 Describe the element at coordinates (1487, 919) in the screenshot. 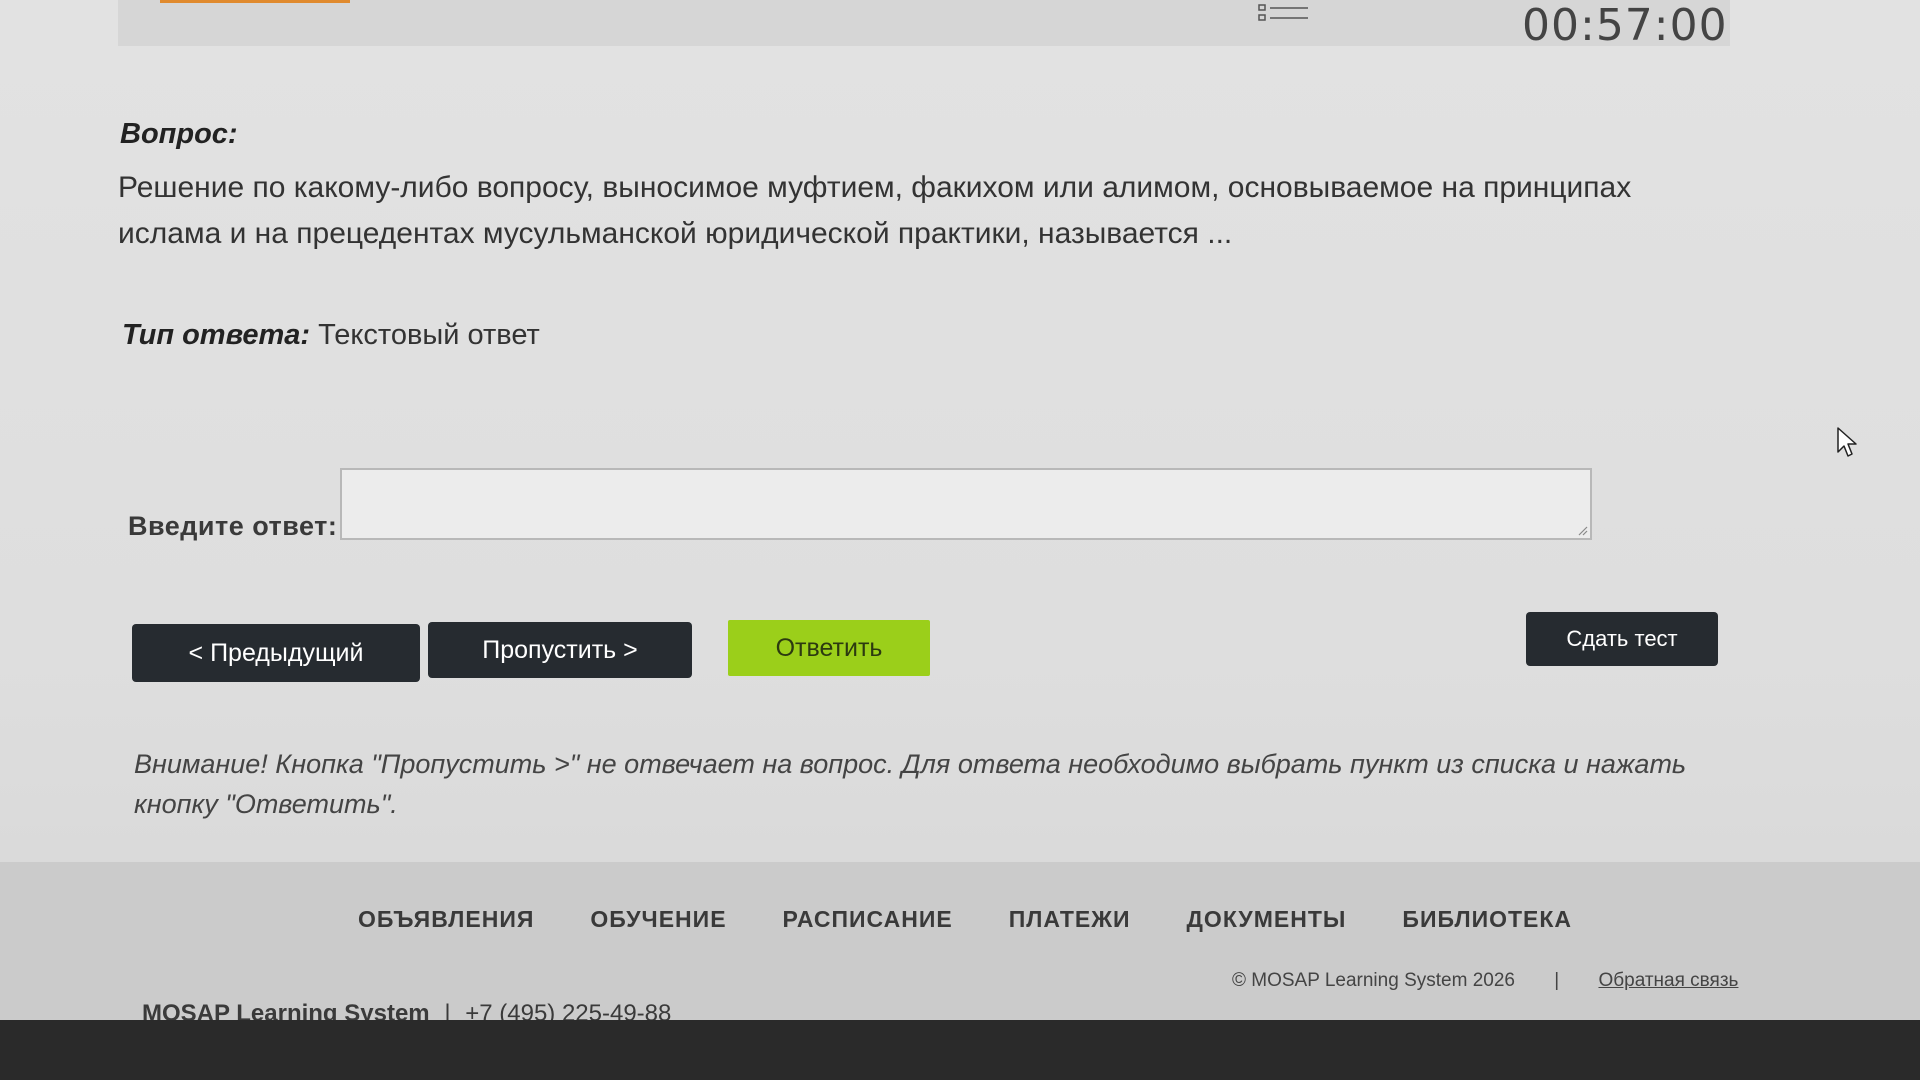

I see `footer-nav-library: БИБЛИОТЕКА` at that location.